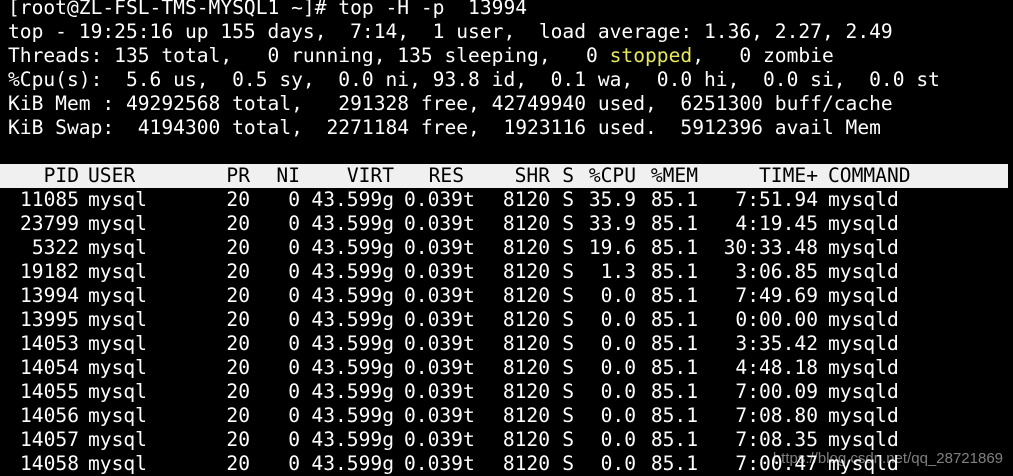  What do you see at coordinates (288, 175) in the screenshot?
I see `column-header-nice: NI` at bounding box center [288, 175].